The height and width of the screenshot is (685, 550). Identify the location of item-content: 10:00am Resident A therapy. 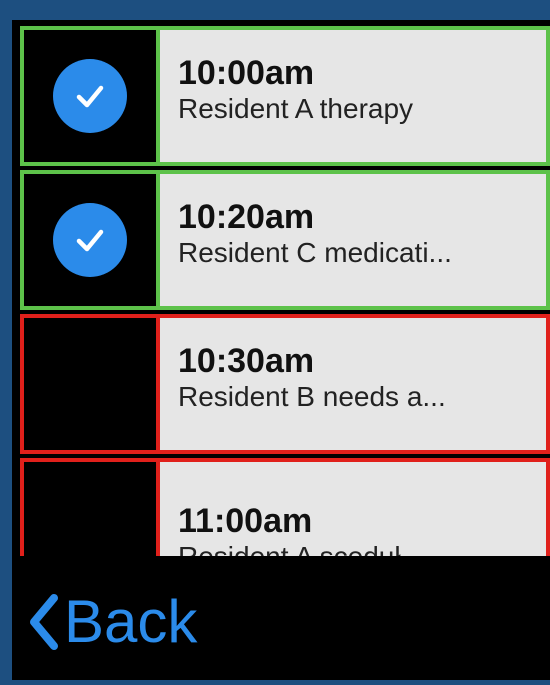
(353, 96).